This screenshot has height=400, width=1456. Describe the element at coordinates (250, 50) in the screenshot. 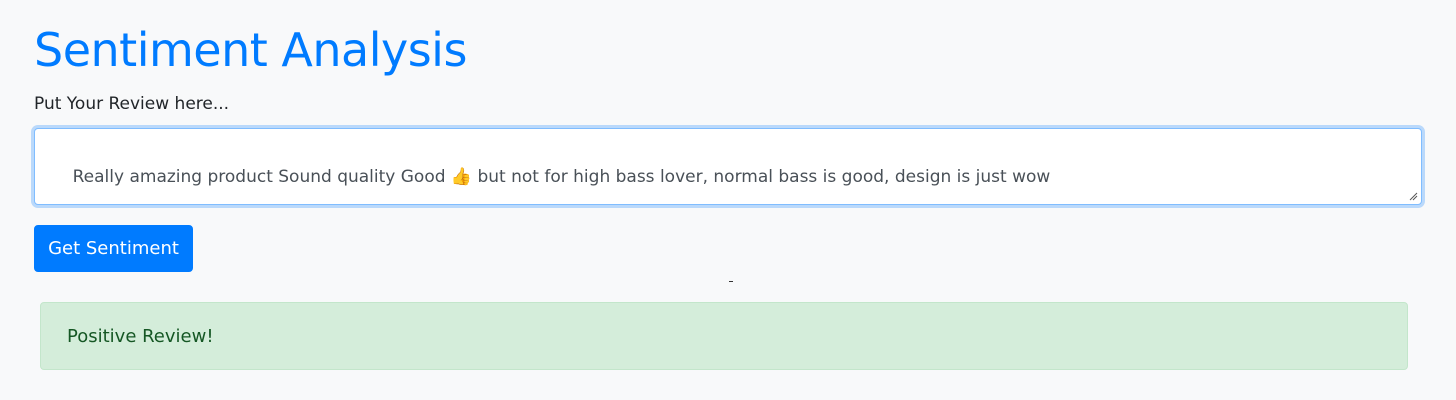

I see `page-title: Sentiment Analysis` at that location.